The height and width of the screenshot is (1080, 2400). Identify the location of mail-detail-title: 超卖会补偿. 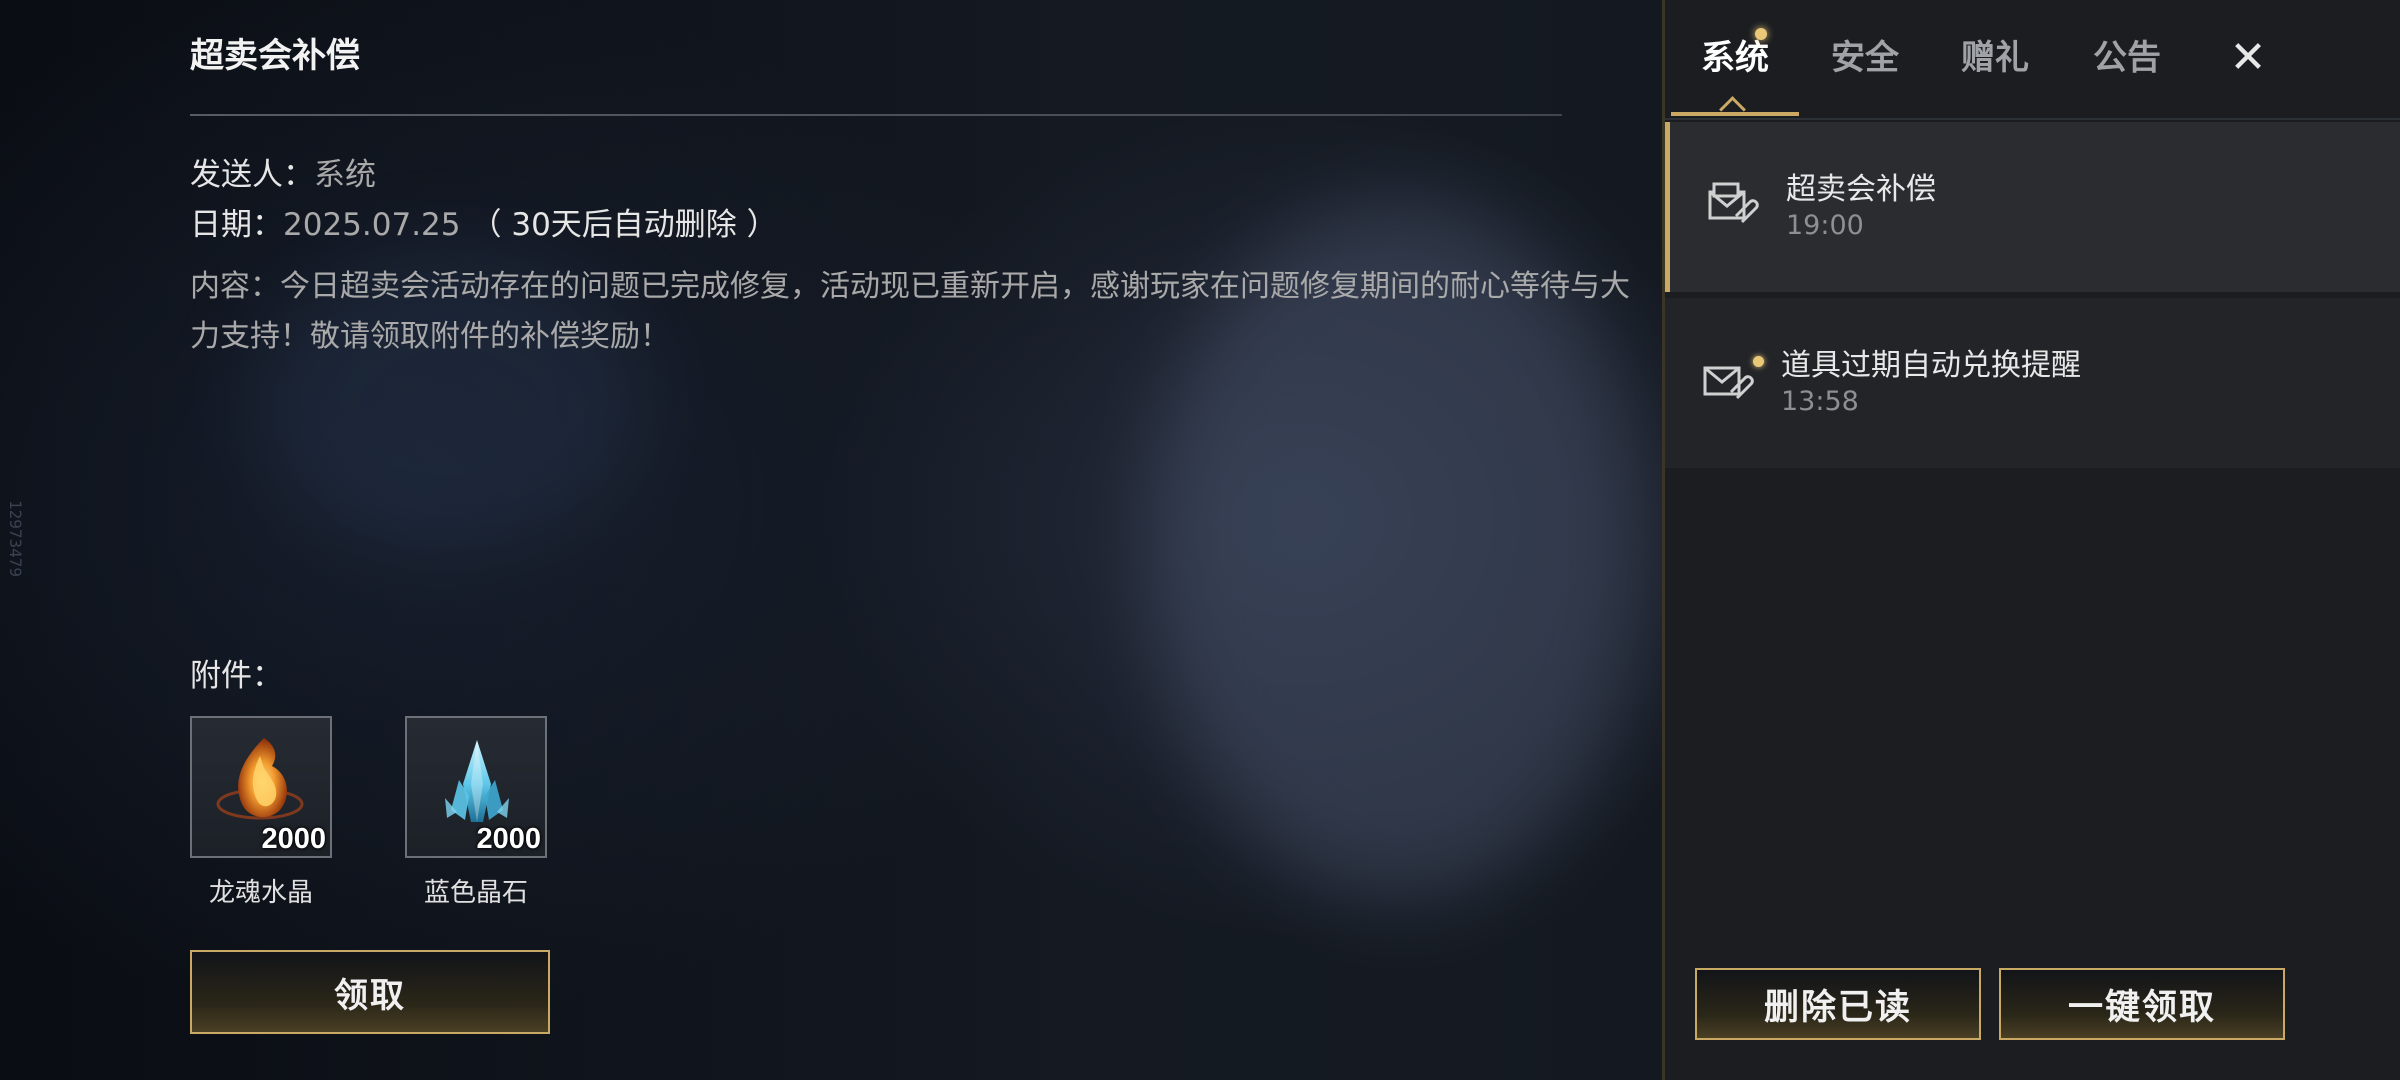
(275, 56).